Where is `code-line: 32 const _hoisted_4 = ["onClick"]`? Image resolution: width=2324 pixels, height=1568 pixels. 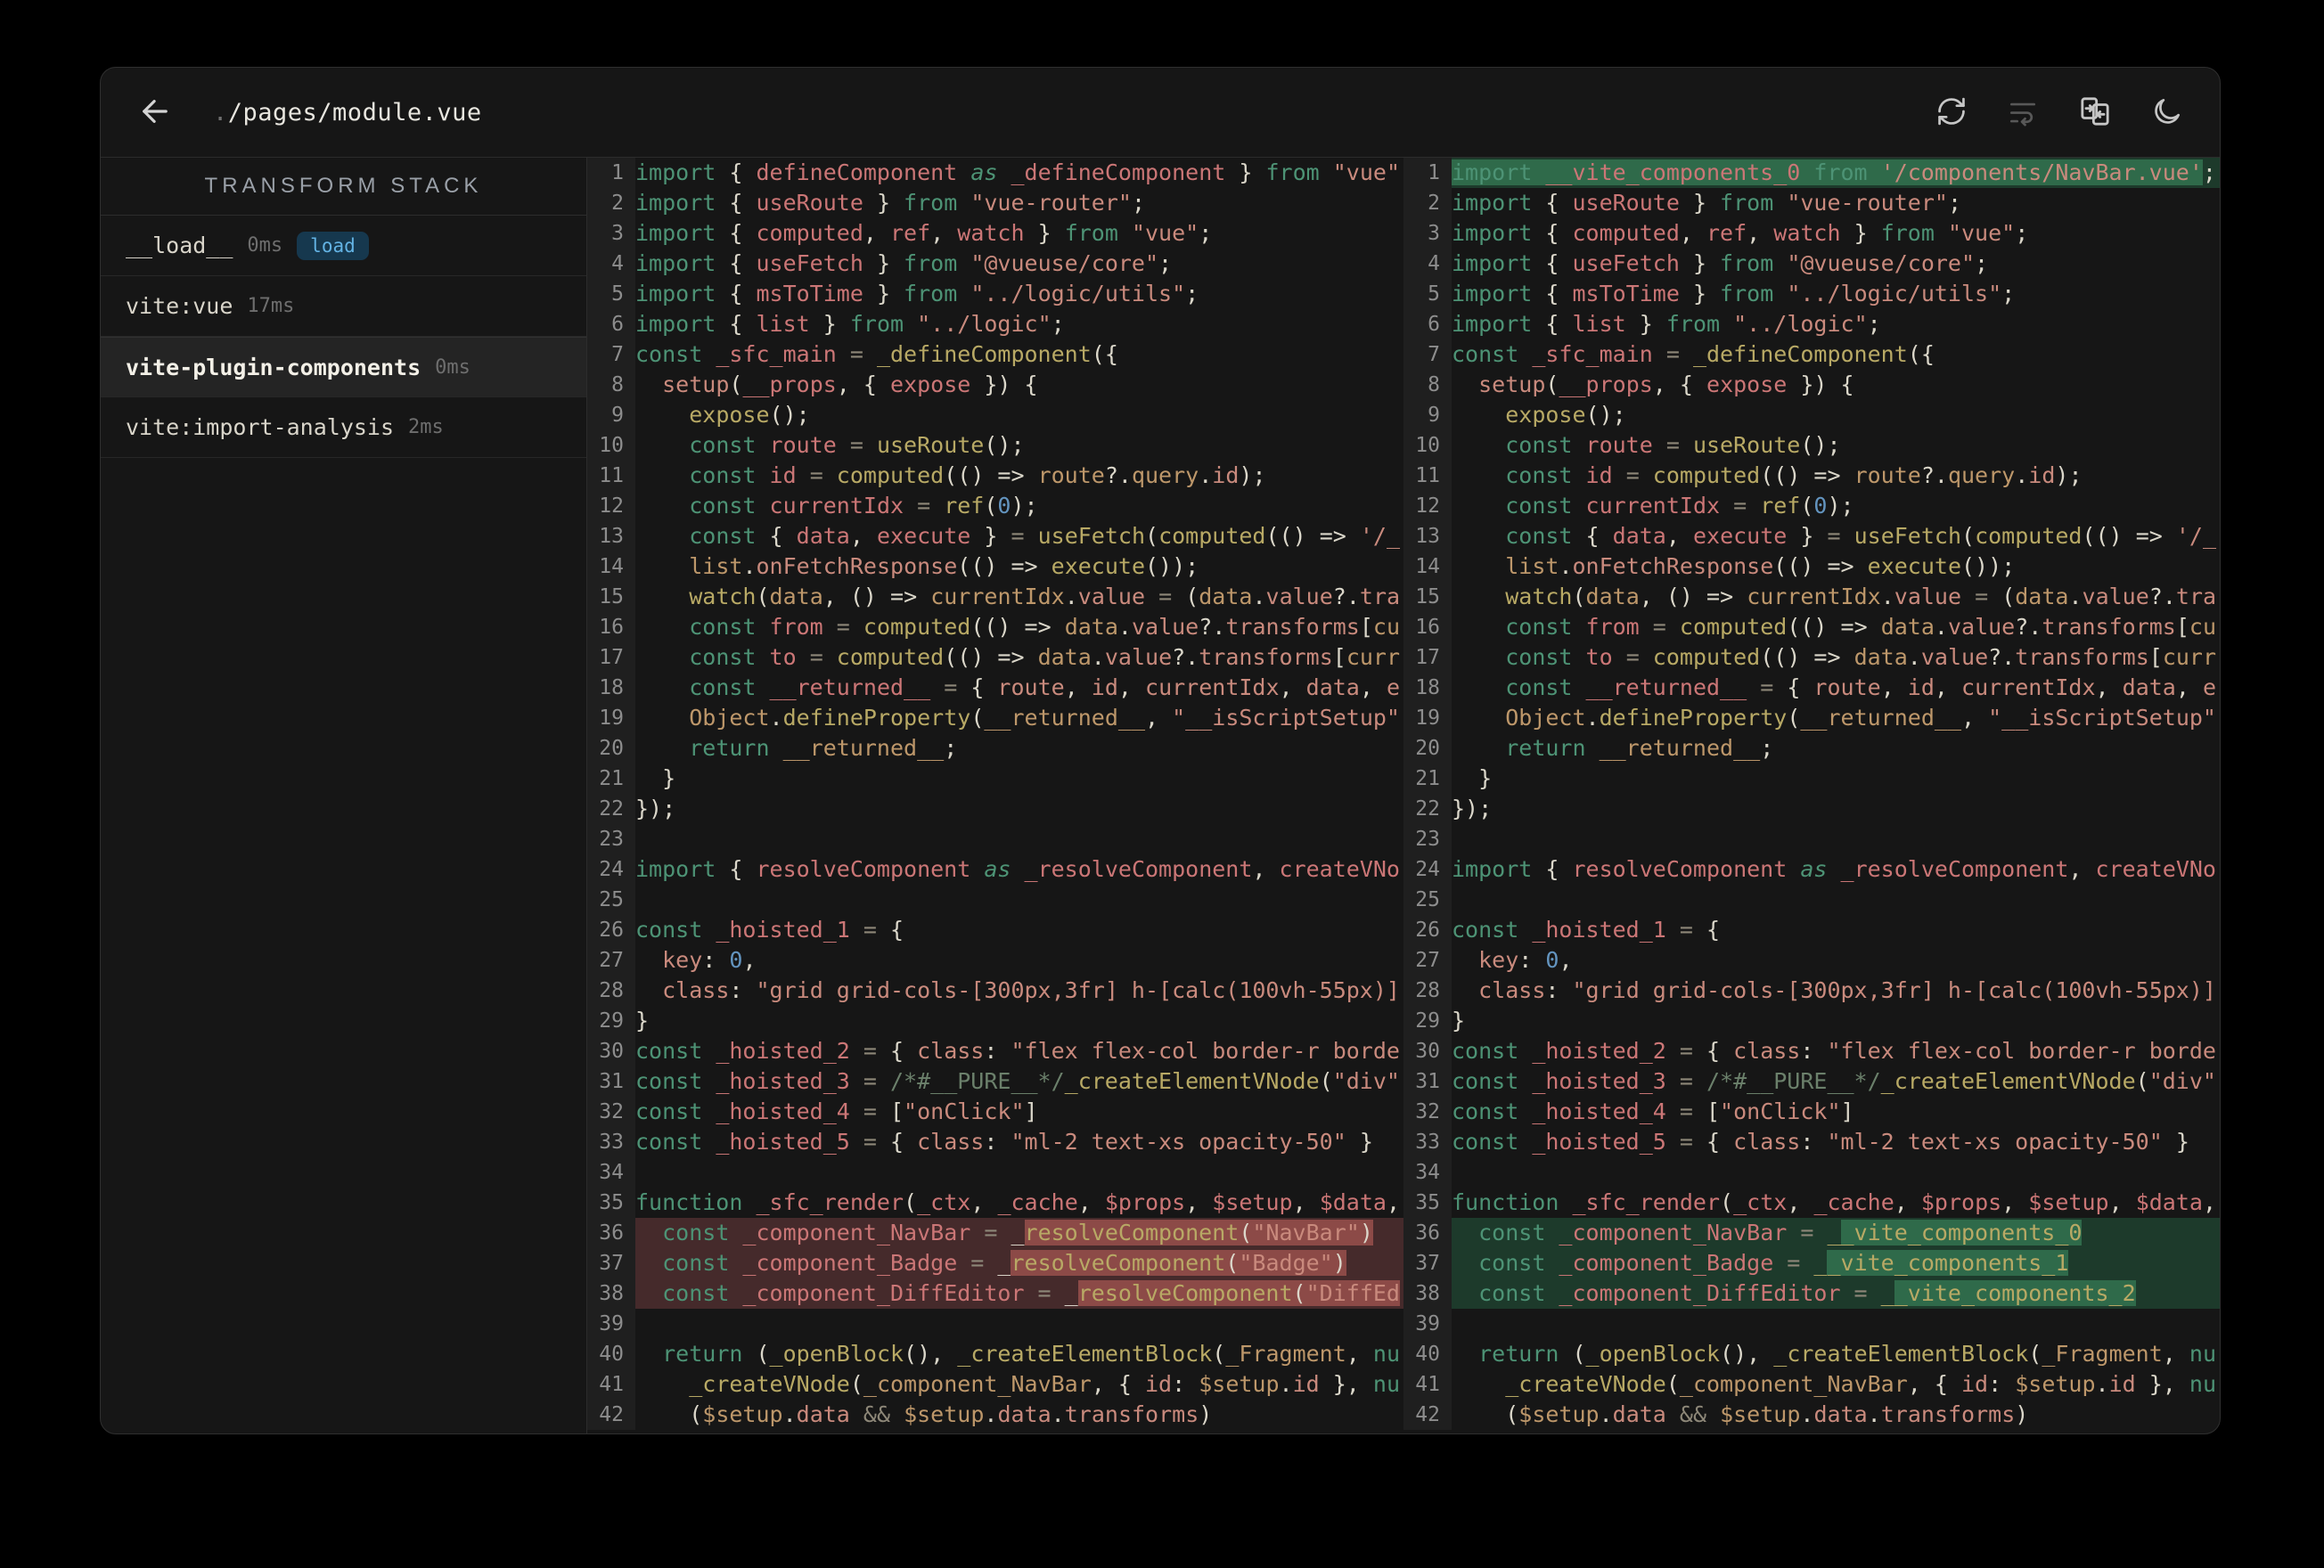
code-line: 32 const _hoisted_4 = ["onClick"] is located at coordinates (1811, 1112).